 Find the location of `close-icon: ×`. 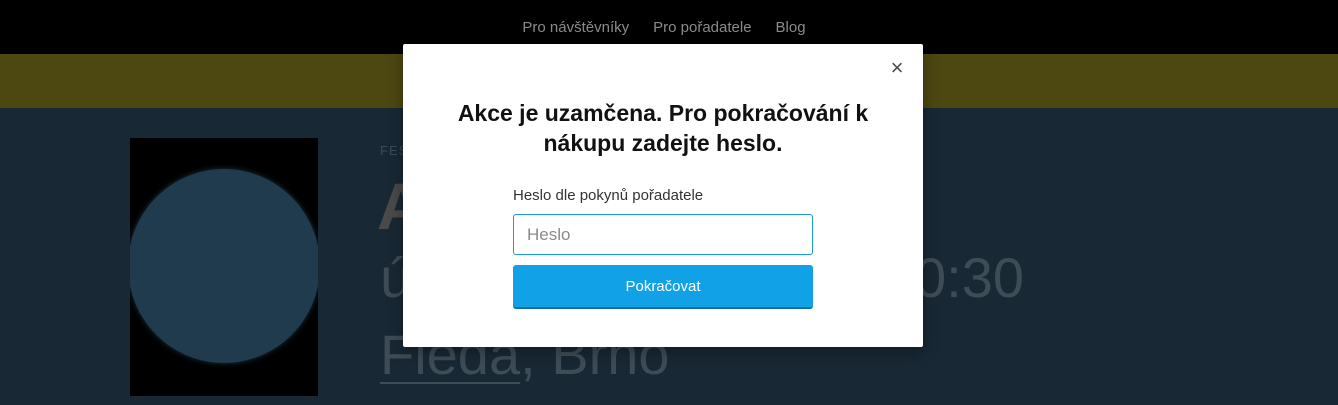

close-icon: × is located at coordinates (897, 68).